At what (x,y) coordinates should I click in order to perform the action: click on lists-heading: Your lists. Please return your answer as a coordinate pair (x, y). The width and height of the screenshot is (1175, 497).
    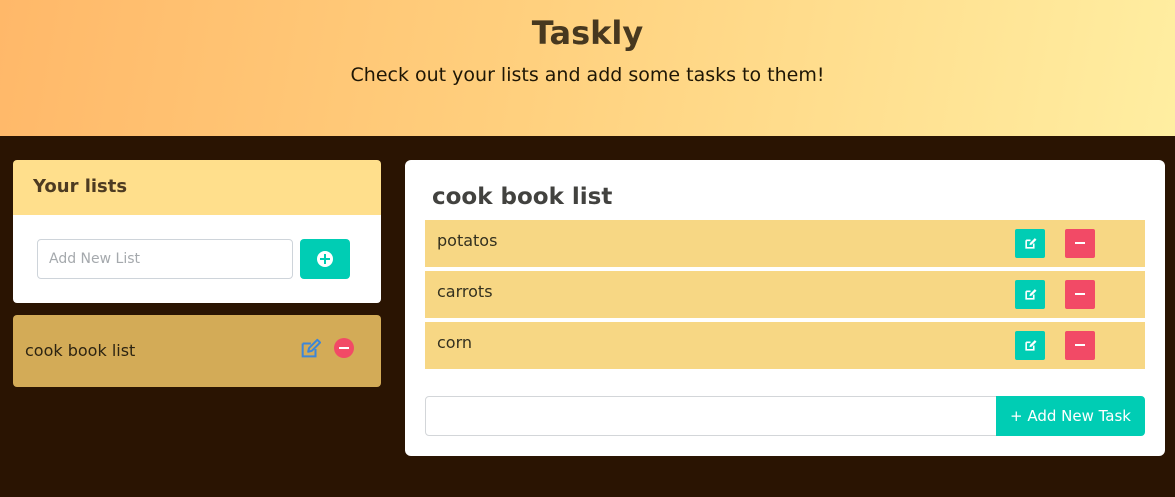
    Looking at the image, I should click on (80, 186).